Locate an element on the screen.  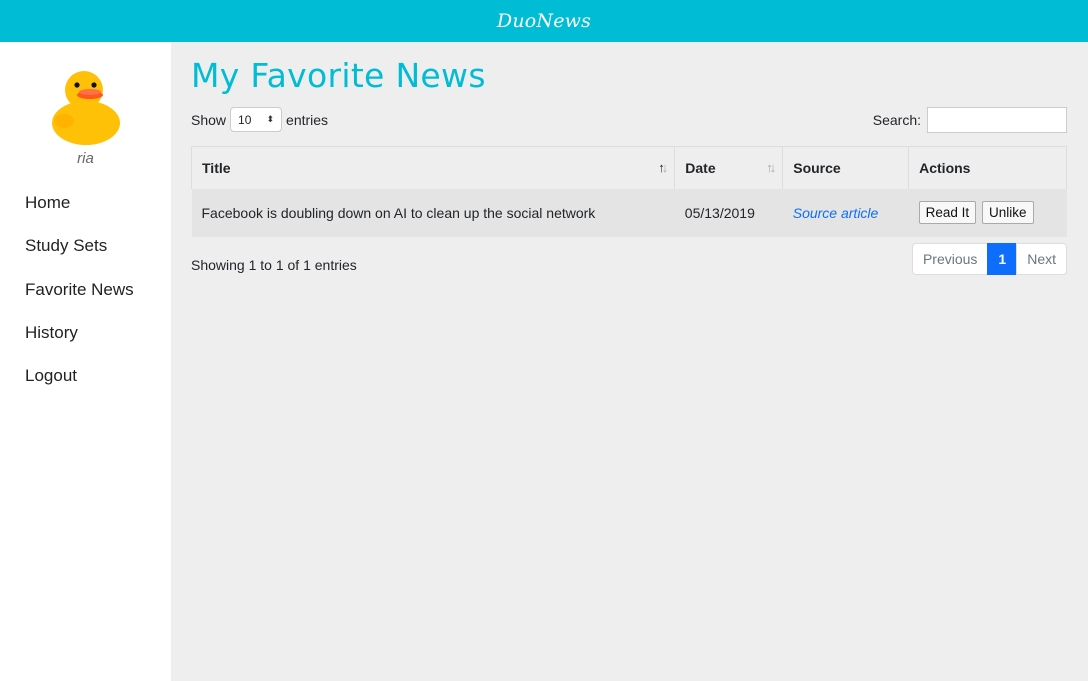
sidebar-item-history: History is located at coordinates (79, 343).